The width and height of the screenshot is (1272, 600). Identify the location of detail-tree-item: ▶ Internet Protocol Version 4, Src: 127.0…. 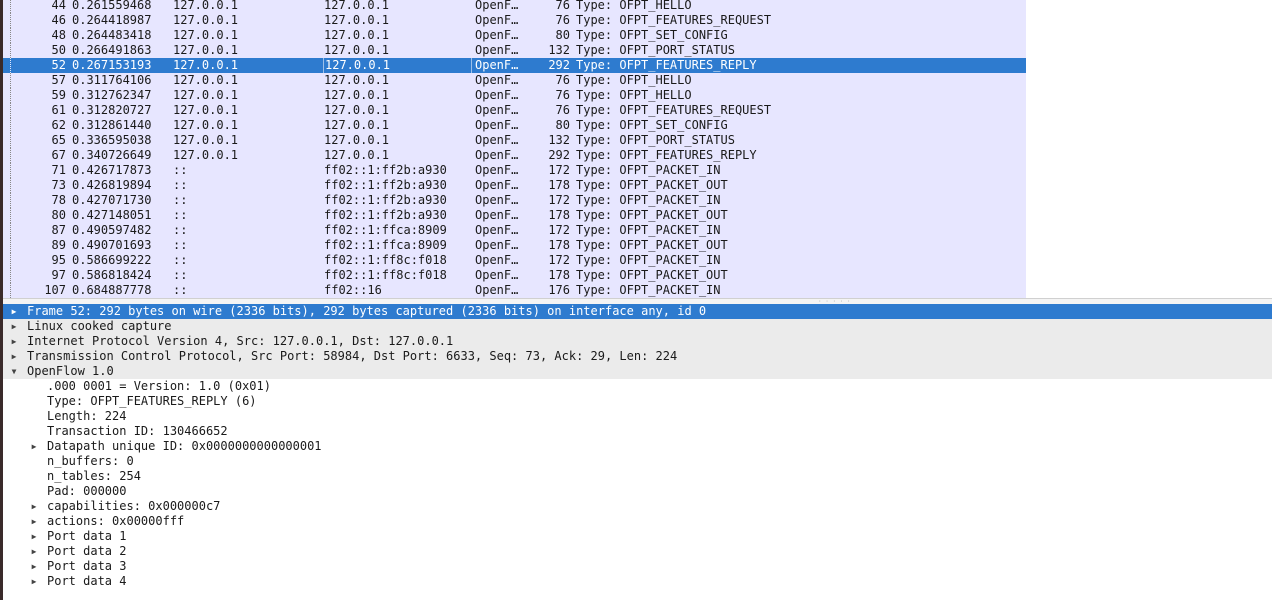
(637, 341).